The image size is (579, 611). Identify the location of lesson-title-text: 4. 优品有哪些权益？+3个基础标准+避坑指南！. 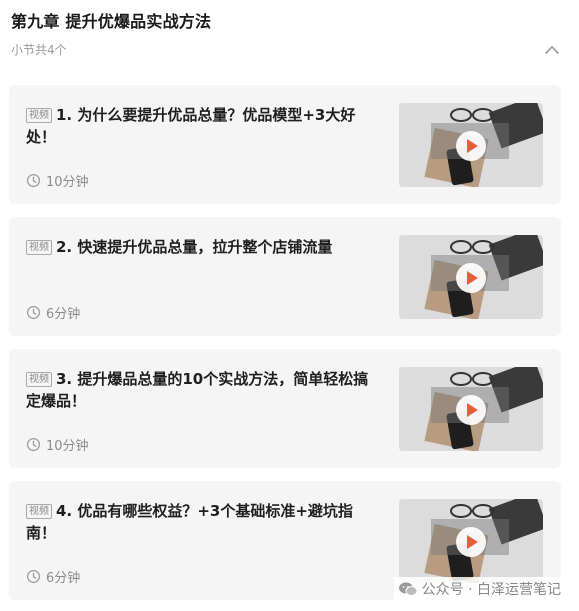
(189, 522).